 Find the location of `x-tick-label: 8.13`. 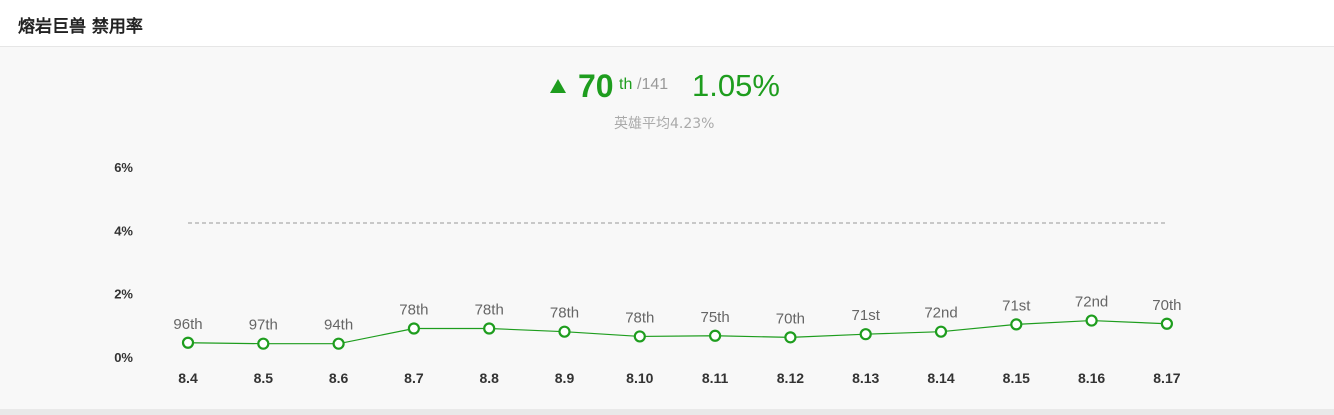

x-tick-label: 8.13 is located at coordinates (865, 378).